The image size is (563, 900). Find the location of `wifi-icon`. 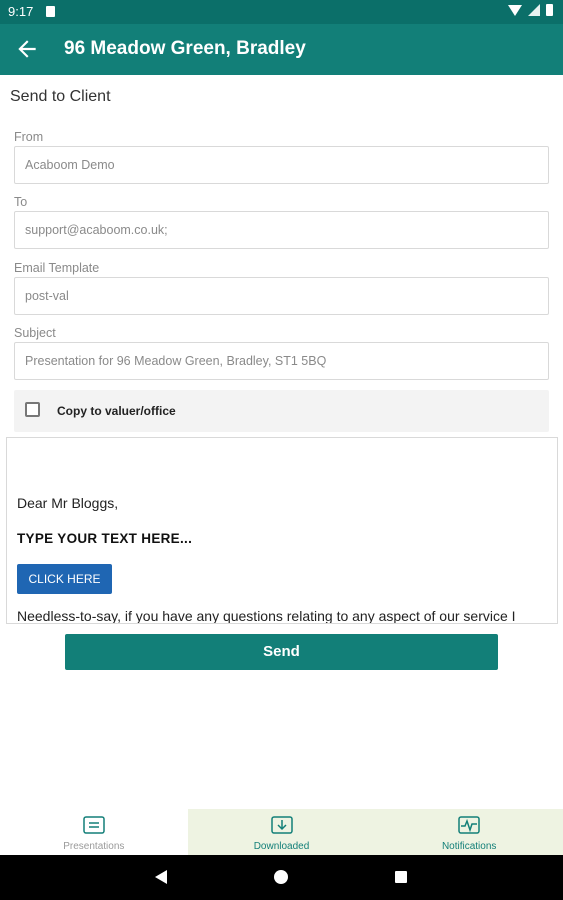

wifi-icon is located at coordinates (515, 10).